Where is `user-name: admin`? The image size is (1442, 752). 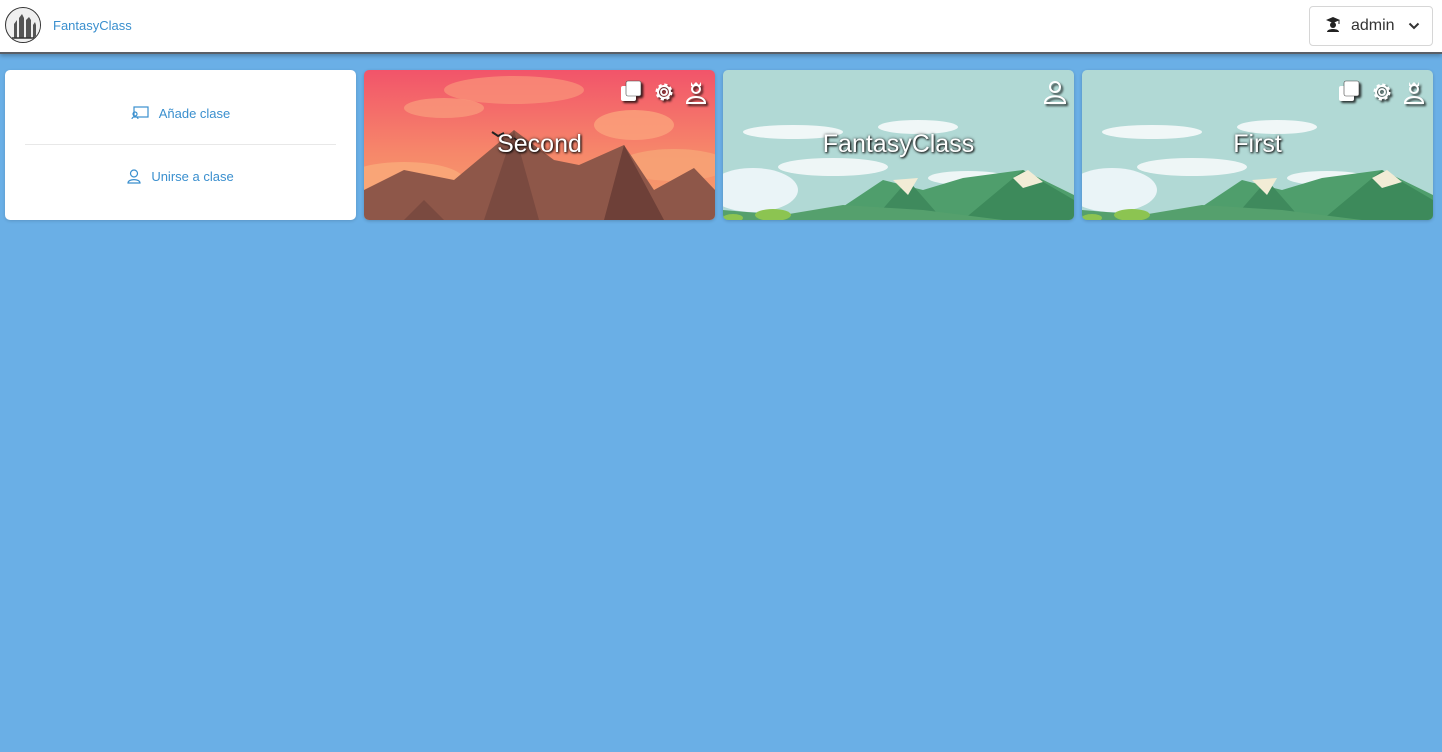
user-name: admin is located at coordinates (1373, 25).